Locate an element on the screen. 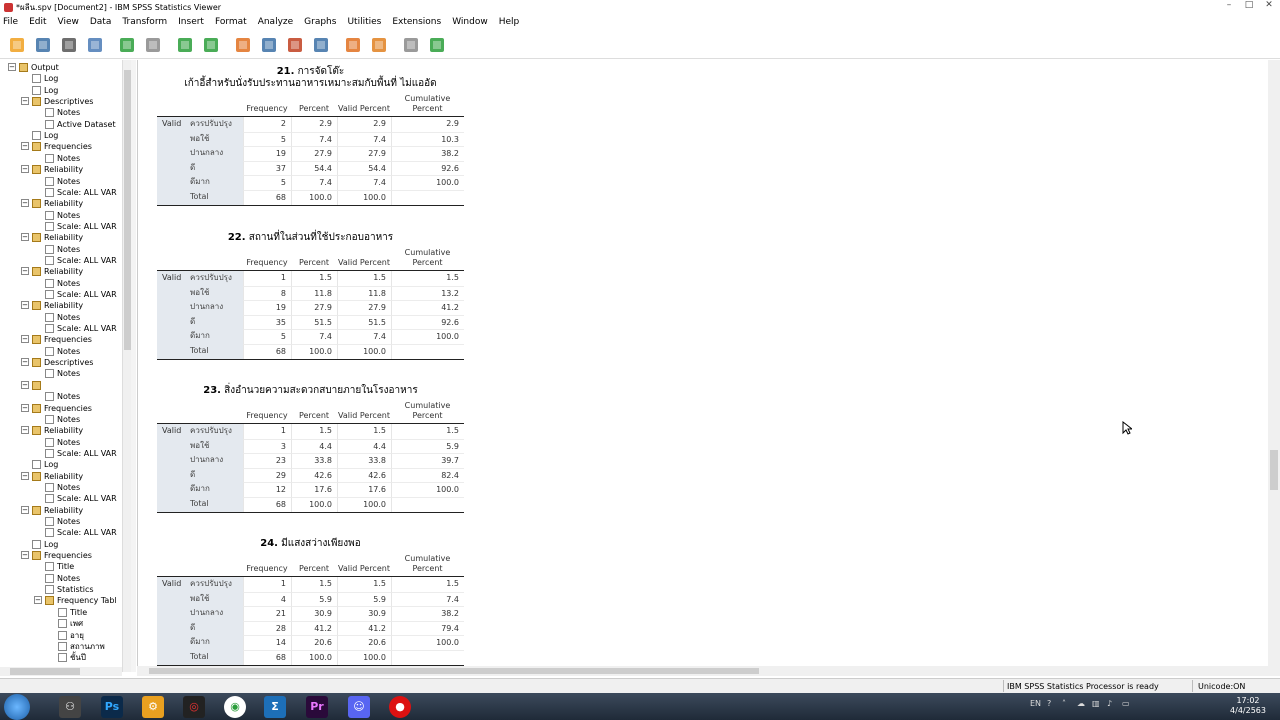 This screenshot has height=720, width=1280. menu-edit: Edit is located at coordinates (37, 22).